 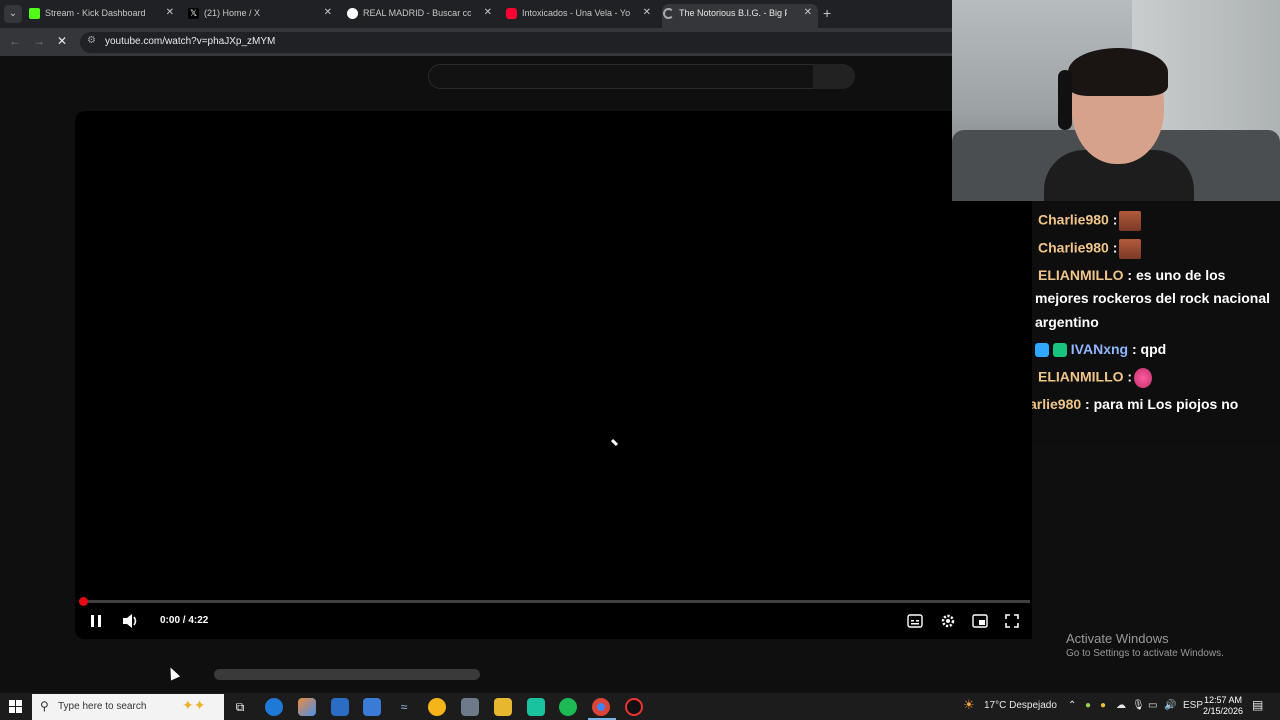 What do you see at coordinates (1138, 705) in the screenshot?
I see `microphone-icon: 🎙` at bounding box center [1138, 705].